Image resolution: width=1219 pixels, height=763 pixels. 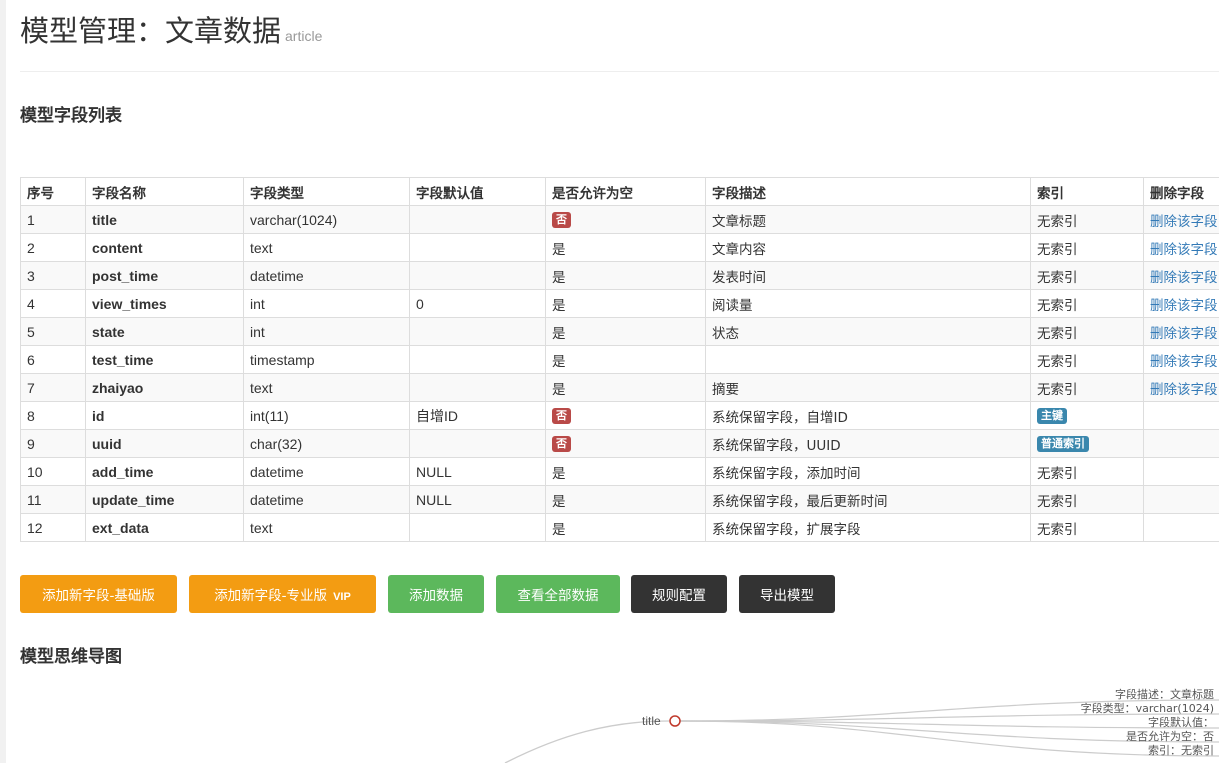 What do you see at coordinates (53, 275) in the screenshot?
I see `cell-no: 3` at bounding box center [53, 275].